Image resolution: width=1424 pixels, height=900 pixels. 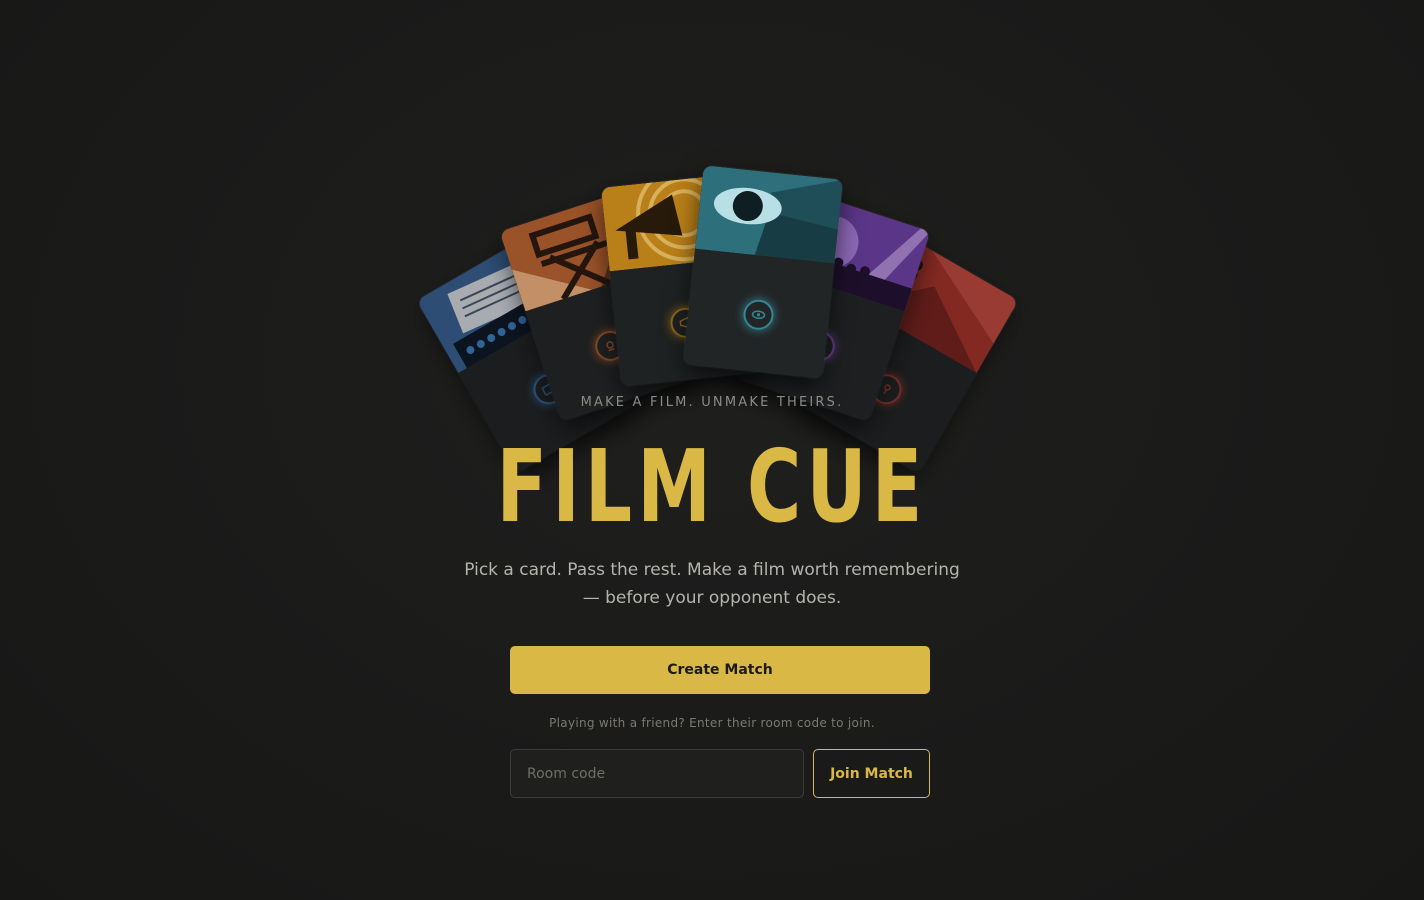 I want to click on join-match-button: Join Match, so click(x=871, y=773).